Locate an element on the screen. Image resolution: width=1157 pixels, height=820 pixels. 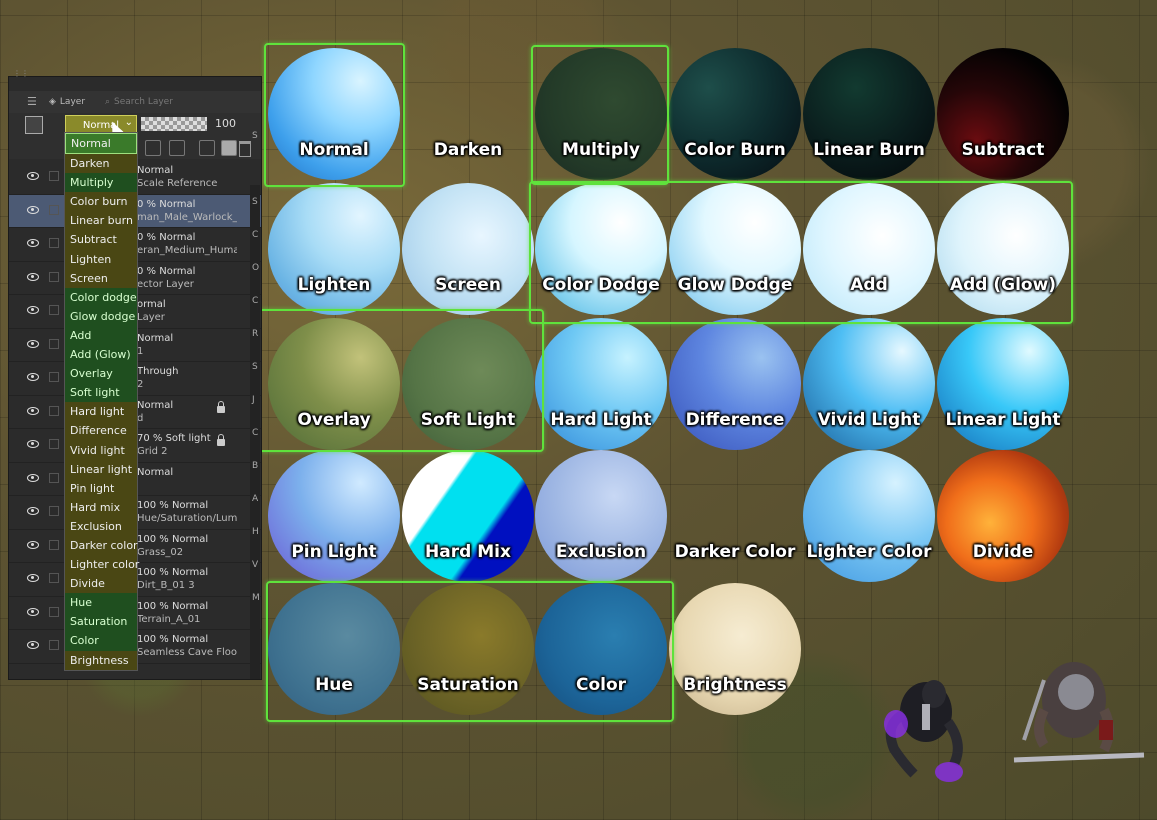
blend-option: Normal is located at coordinates (101, 144).